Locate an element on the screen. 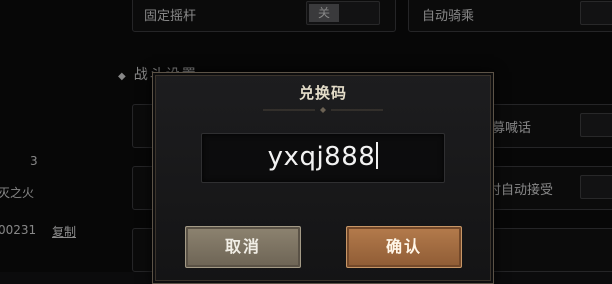  title-ornament-icon is located at coordinates (323, 110).